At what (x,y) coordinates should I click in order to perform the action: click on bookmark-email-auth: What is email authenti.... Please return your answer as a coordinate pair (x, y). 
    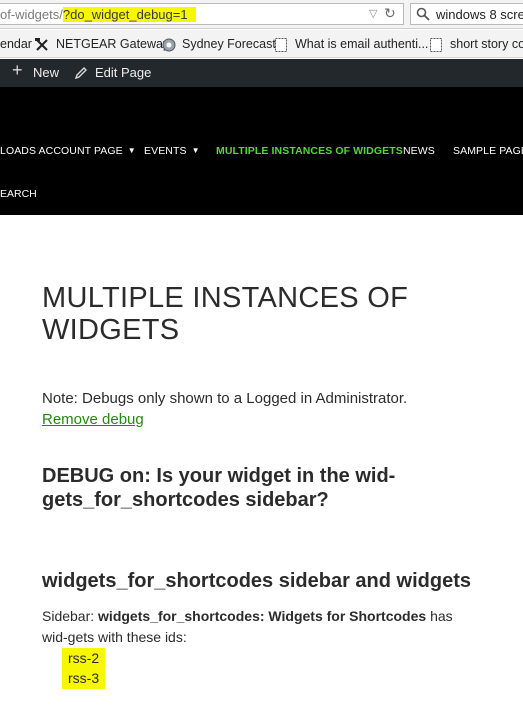
    Looking at the image, I should click on (361, 44).